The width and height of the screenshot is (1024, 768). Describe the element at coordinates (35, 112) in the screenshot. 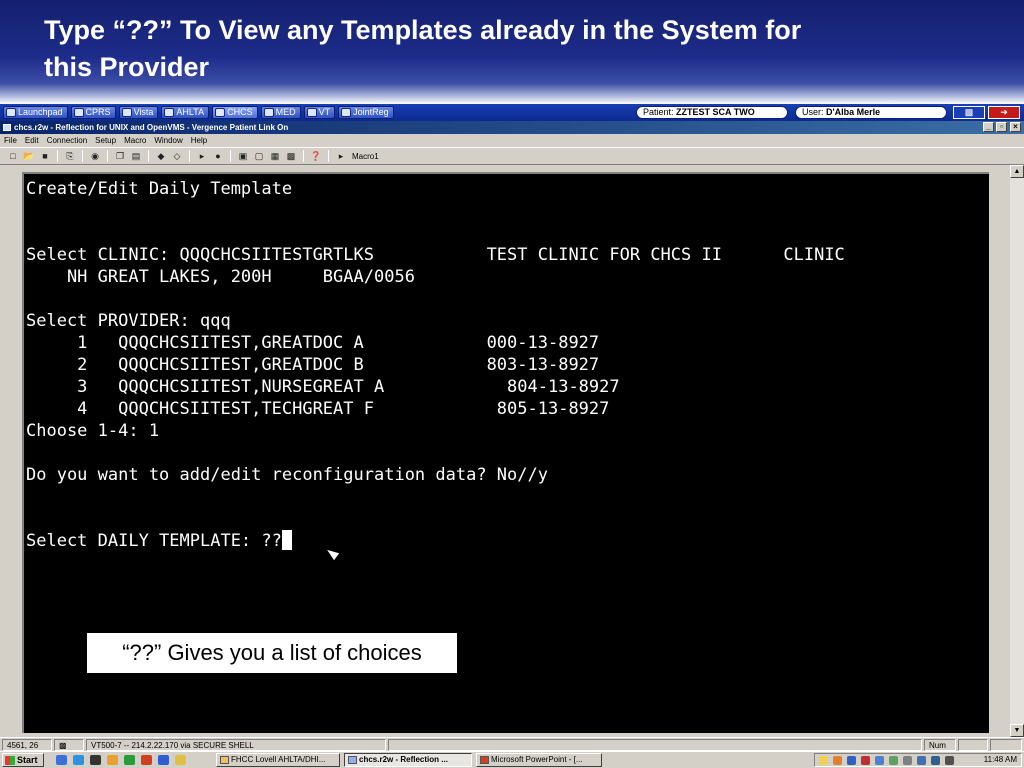

I see `launchpad-button: Launchpad` at that location.